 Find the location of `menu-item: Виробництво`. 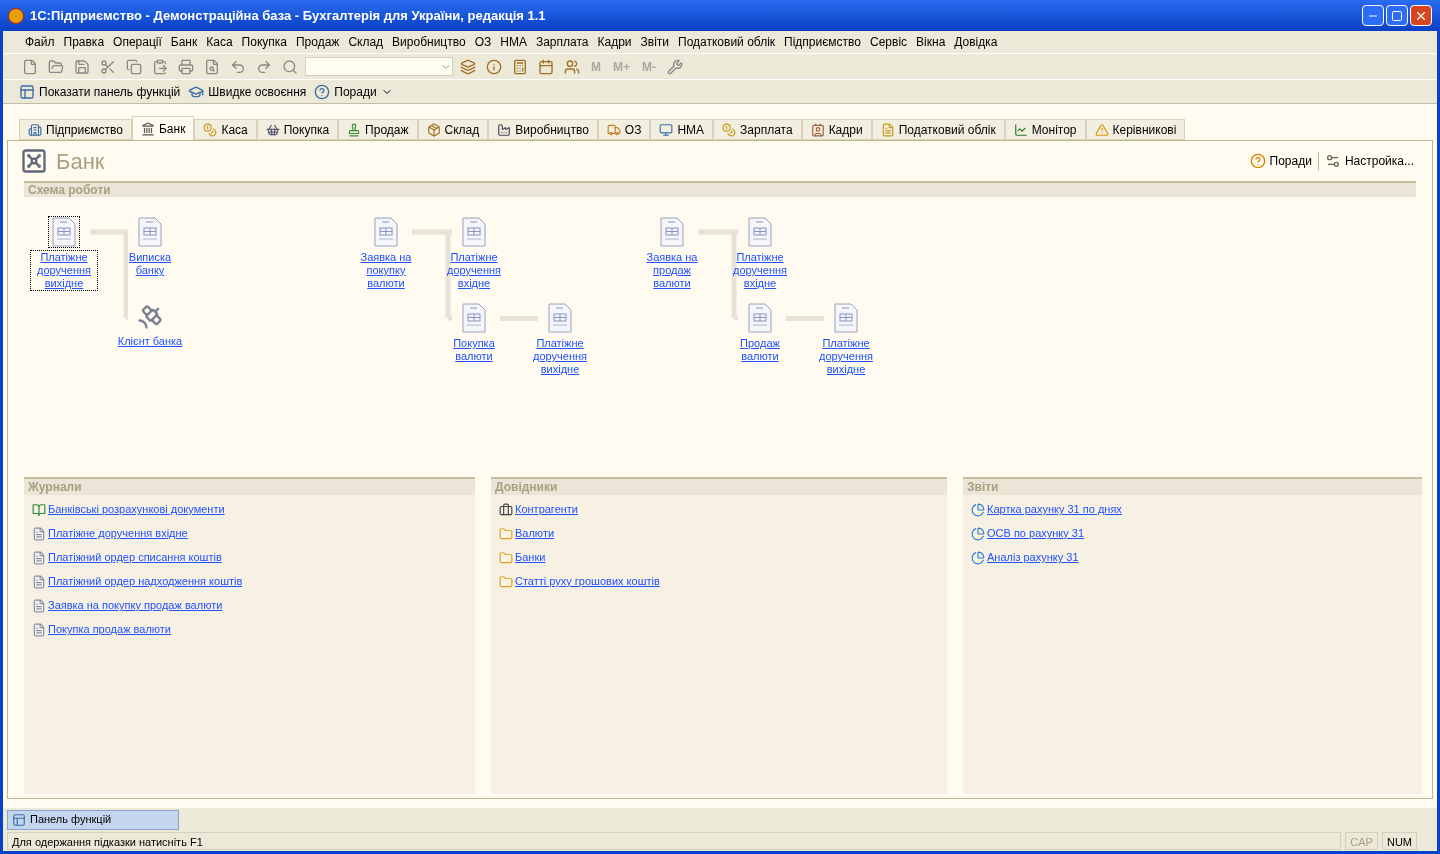

menu-item: Виробництво is located at coordinates (429, 42).